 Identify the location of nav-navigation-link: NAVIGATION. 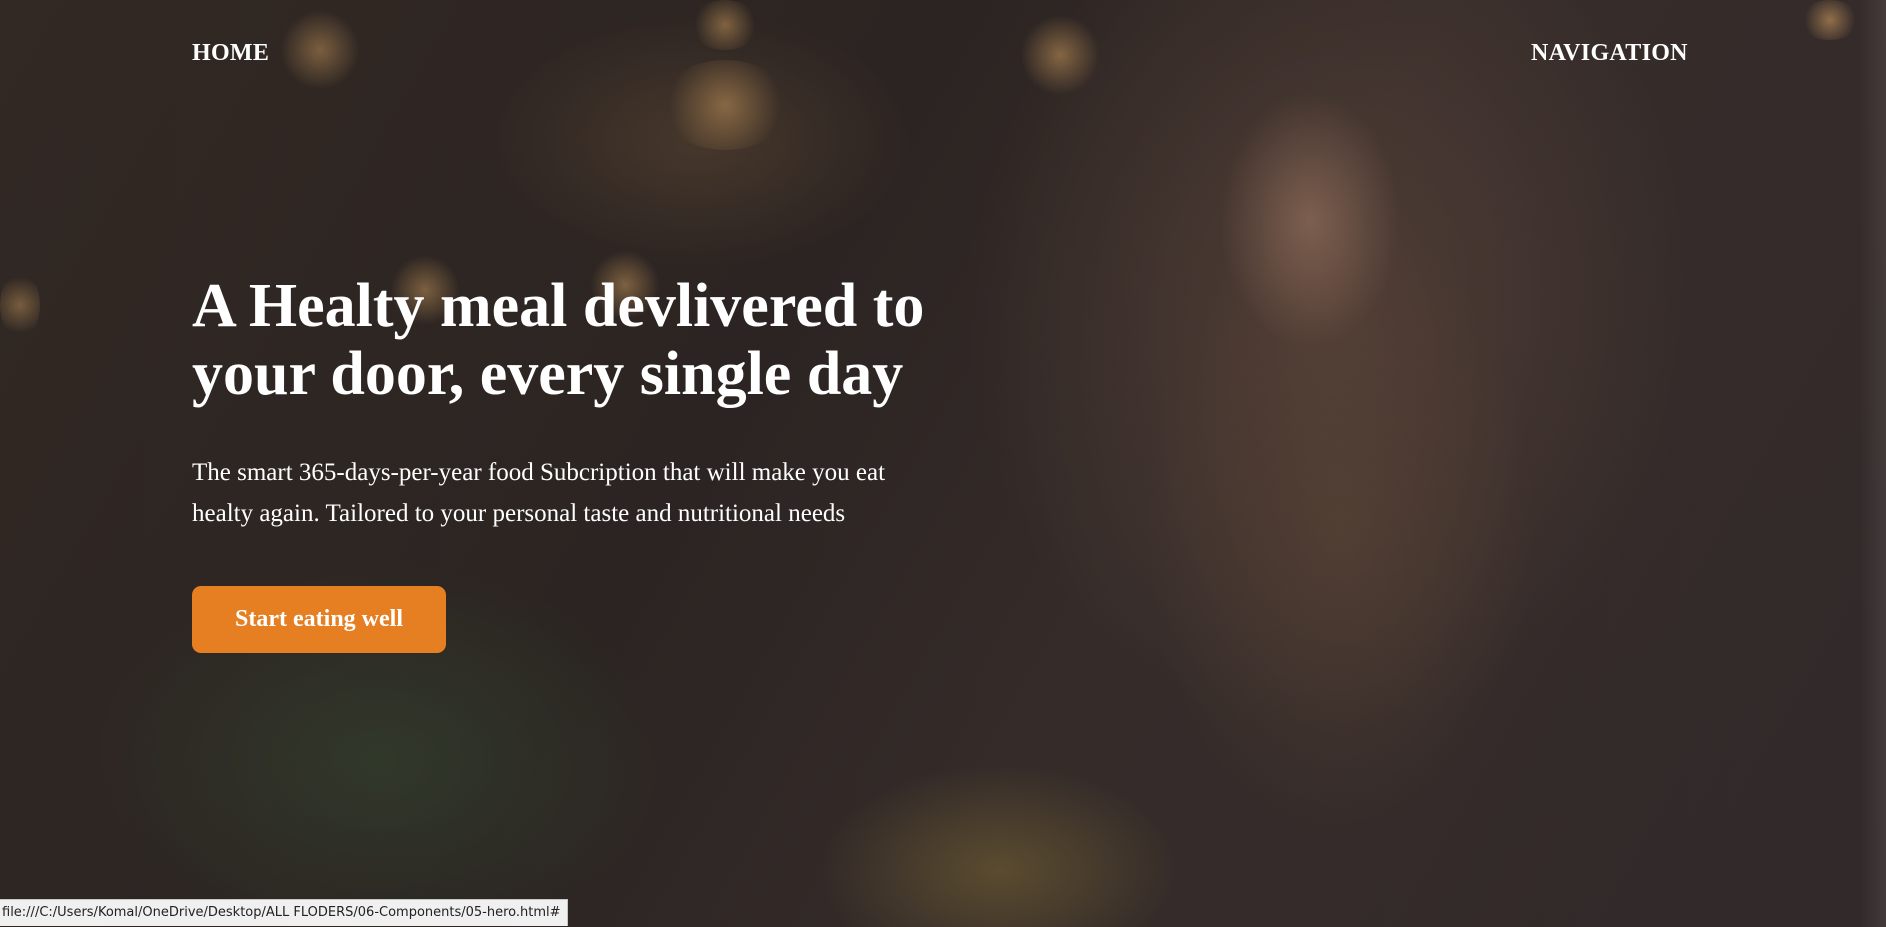
(1609, 53).